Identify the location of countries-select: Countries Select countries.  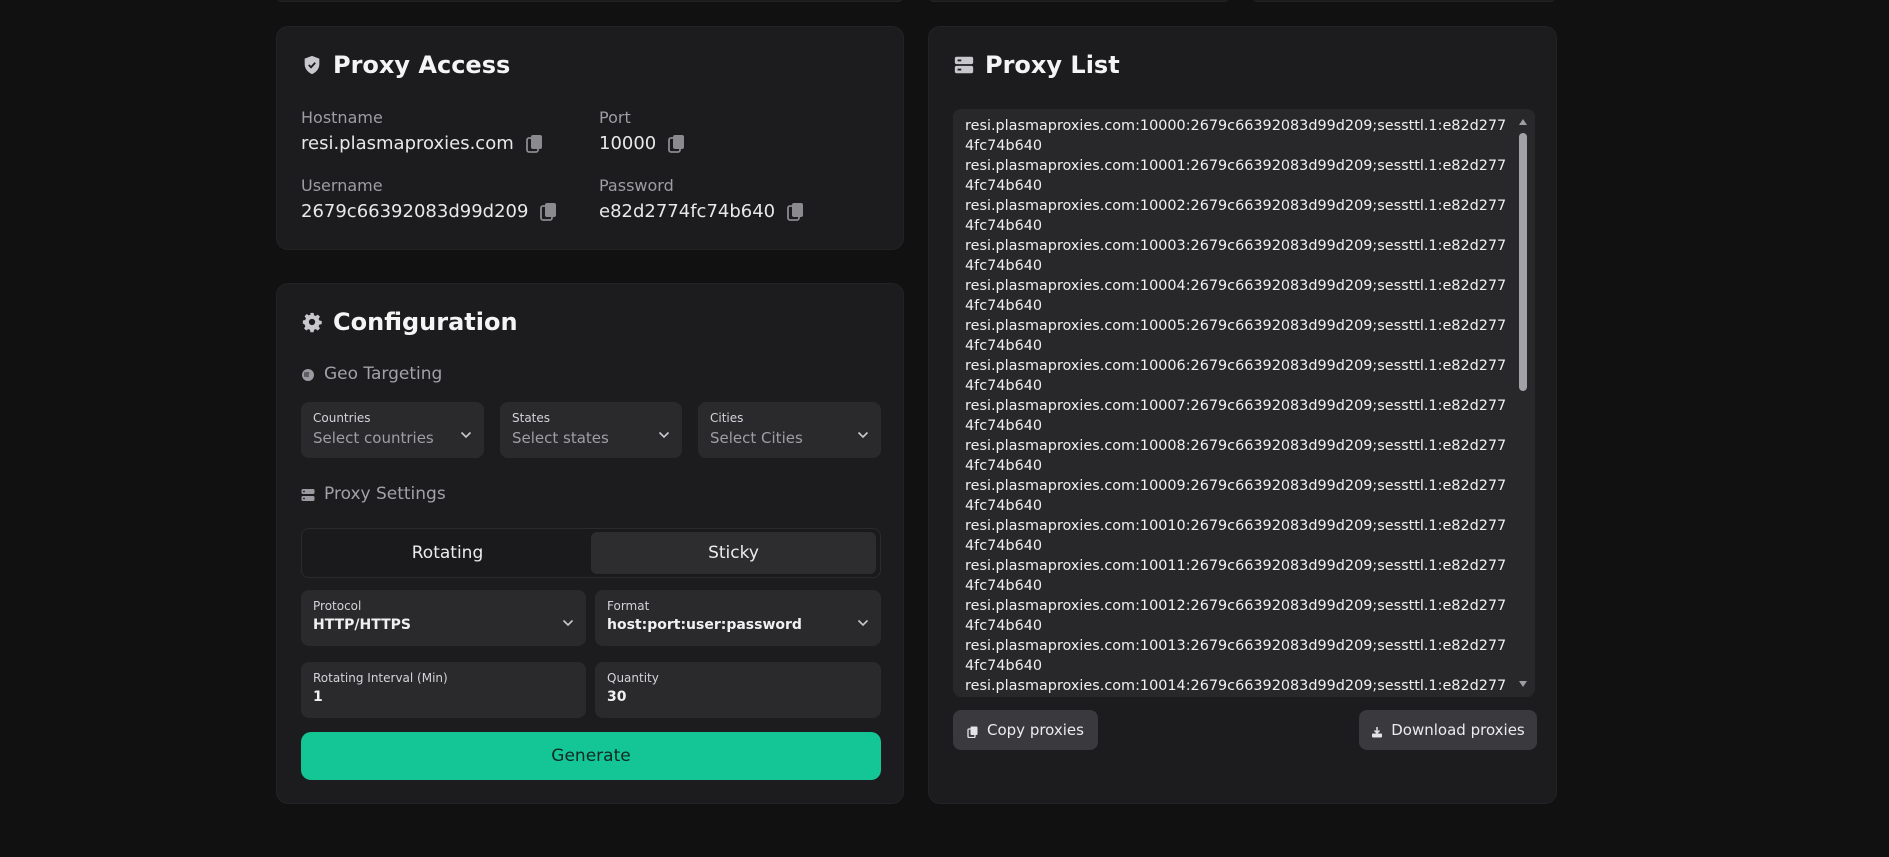
(392, 430).